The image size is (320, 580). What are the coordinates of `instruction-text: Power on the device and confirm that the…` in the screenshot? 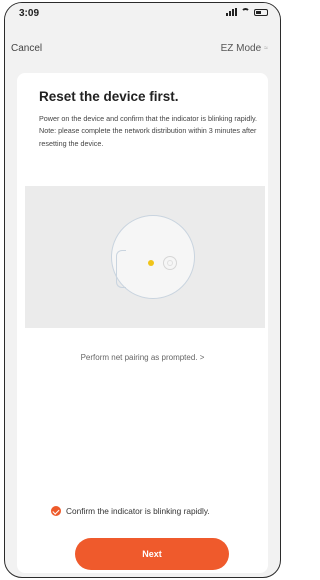 It's located at (148, 131).